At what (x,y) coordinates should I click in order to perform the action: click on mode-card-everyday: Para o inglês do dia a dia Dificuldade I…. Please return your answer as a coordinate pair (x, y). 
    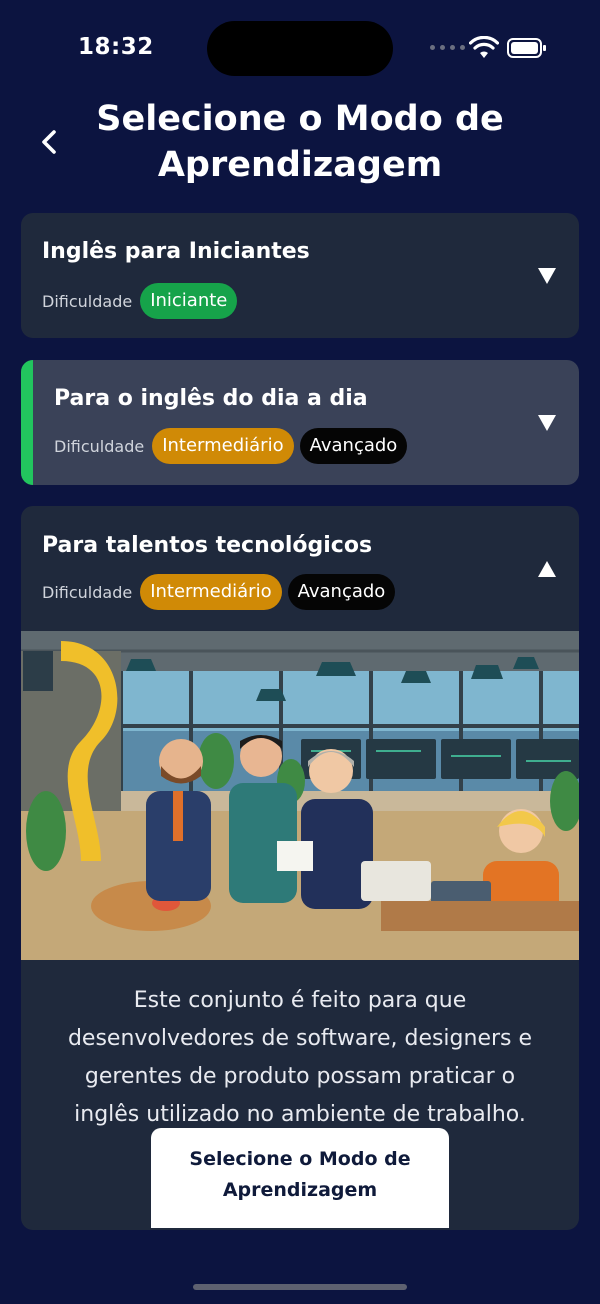
    Looking at the image, I should click on (300, 422).